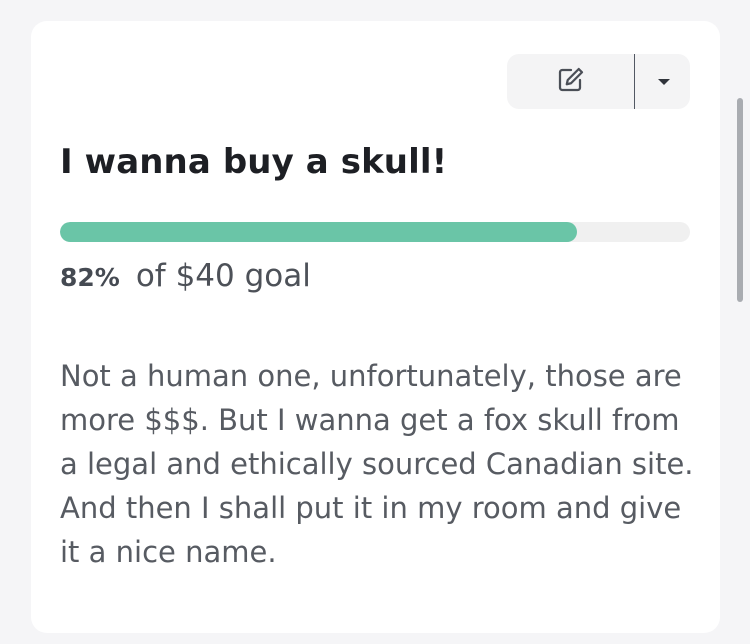 The width and height of the screenshot is (750, 644). What do you see at coordinates (90, 277) in the screenshot?
I see `goal-percent: 82%` at bounding box center [90, 277].